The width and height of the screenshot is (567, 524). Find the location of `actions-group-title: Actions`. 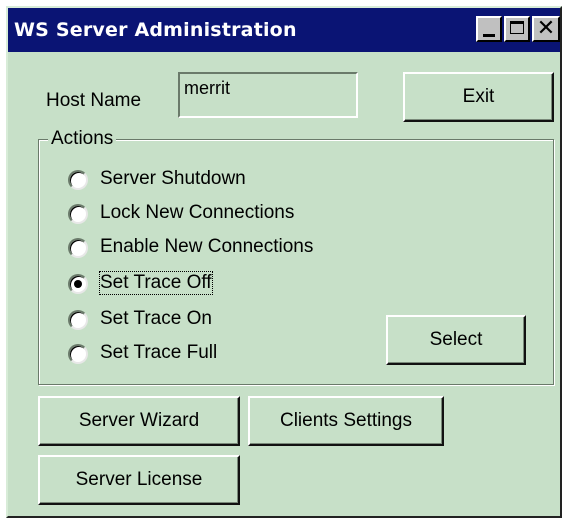

actions-group-title: Actions is located at coordinates (82, 139).